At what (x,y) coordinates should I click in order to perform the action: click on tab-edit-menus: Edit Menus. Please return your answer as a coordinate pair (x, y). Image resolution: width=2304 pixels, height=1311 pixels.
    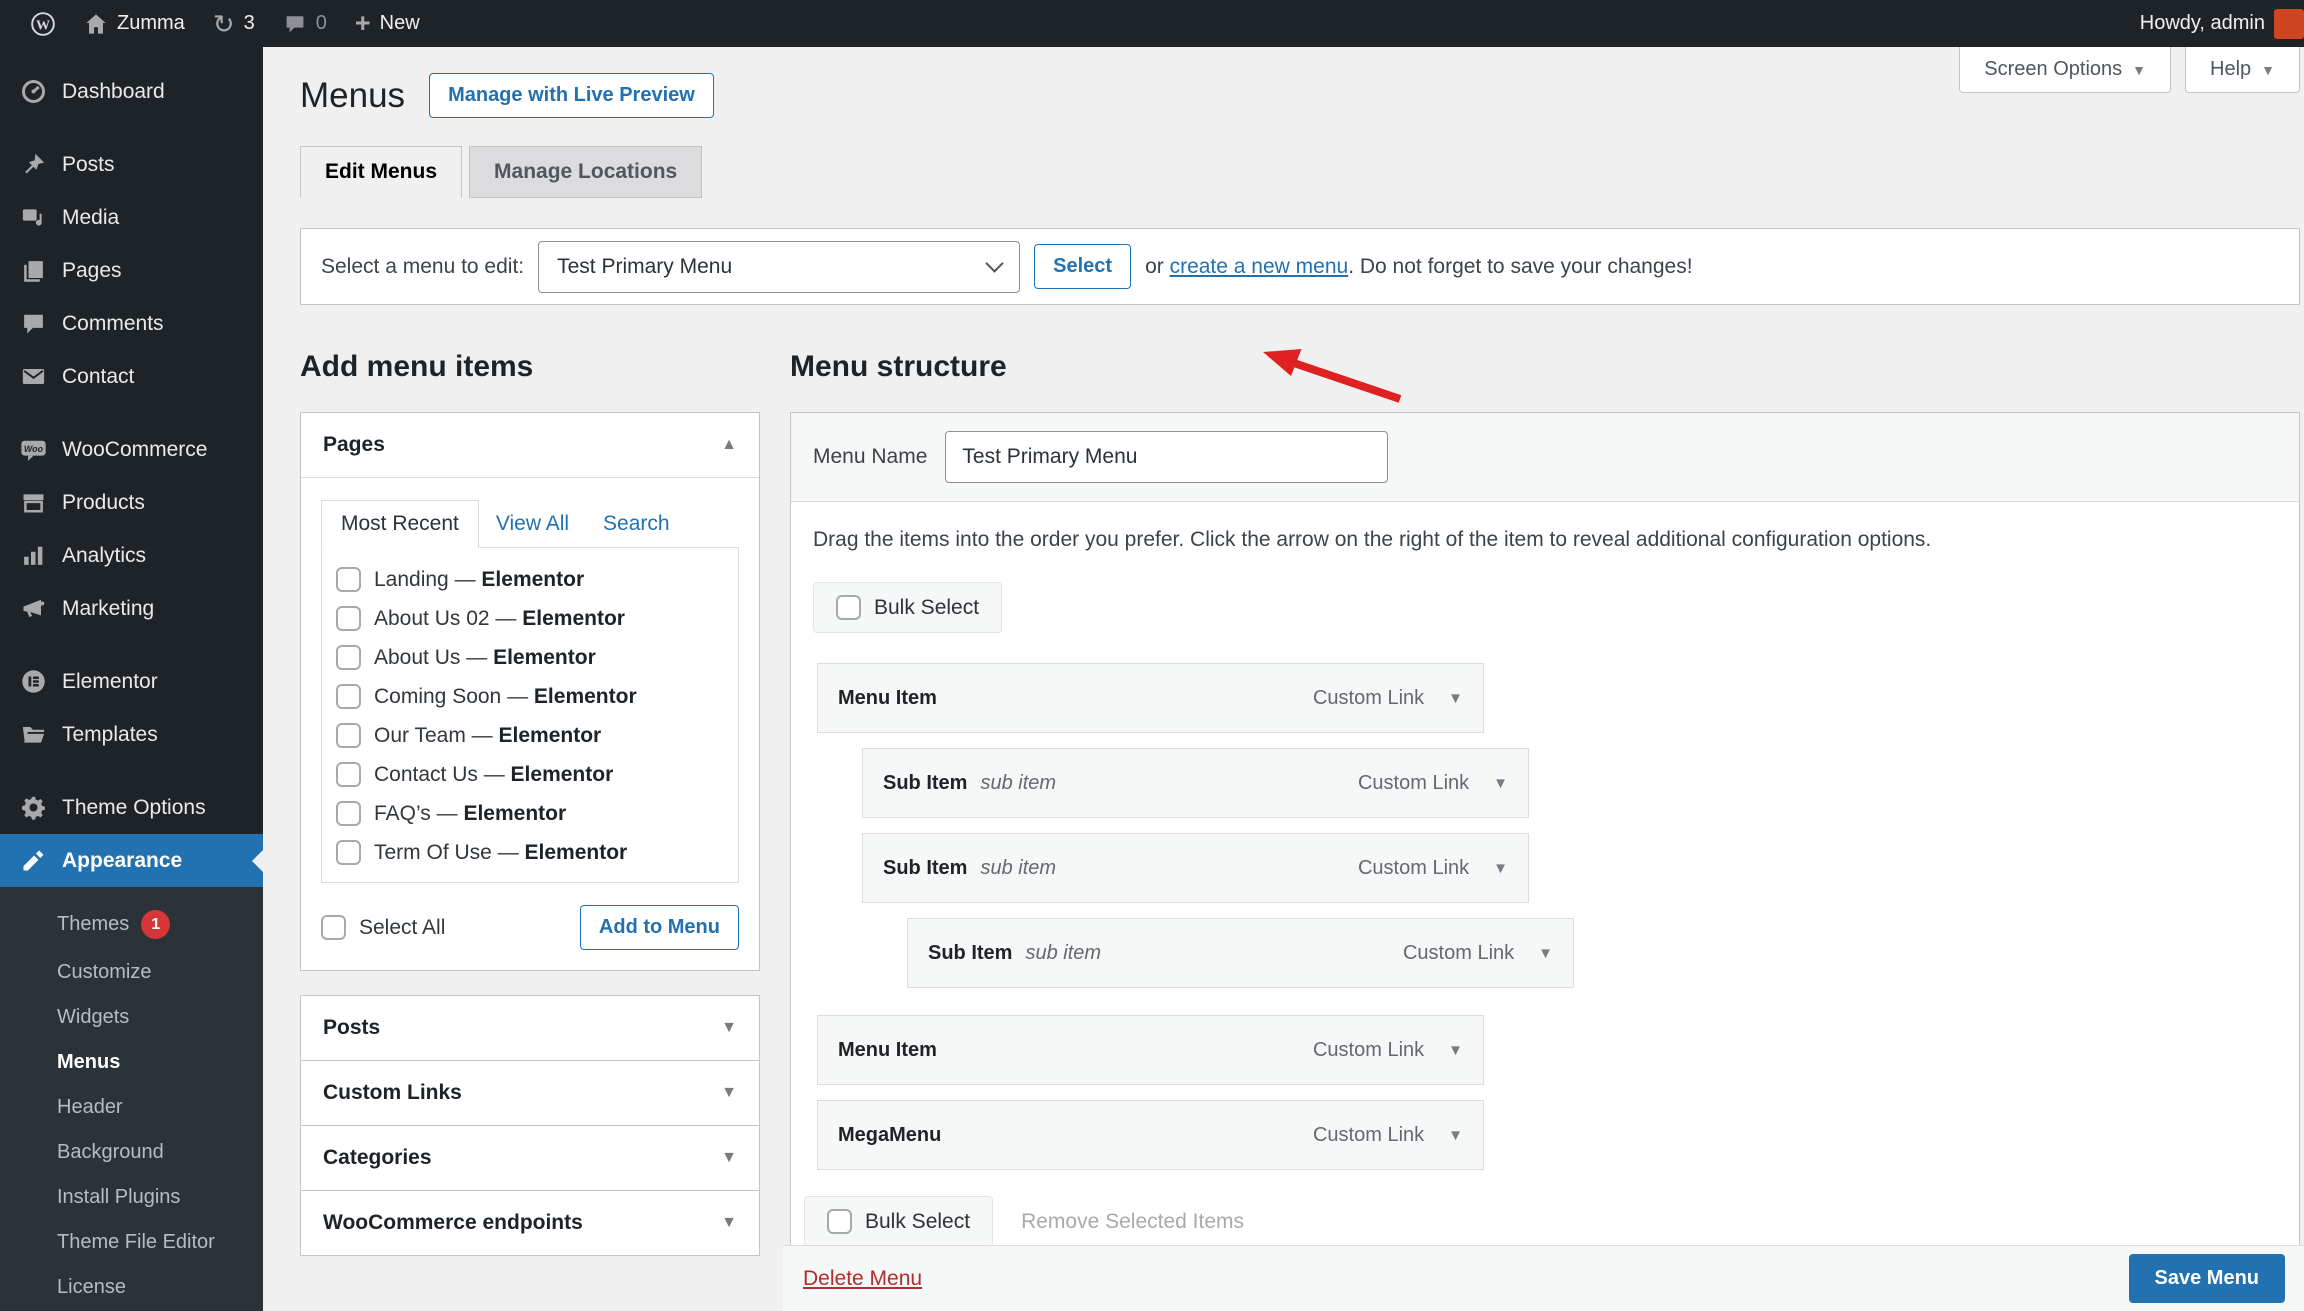
    Looking at the image, I should click on (381, 172).